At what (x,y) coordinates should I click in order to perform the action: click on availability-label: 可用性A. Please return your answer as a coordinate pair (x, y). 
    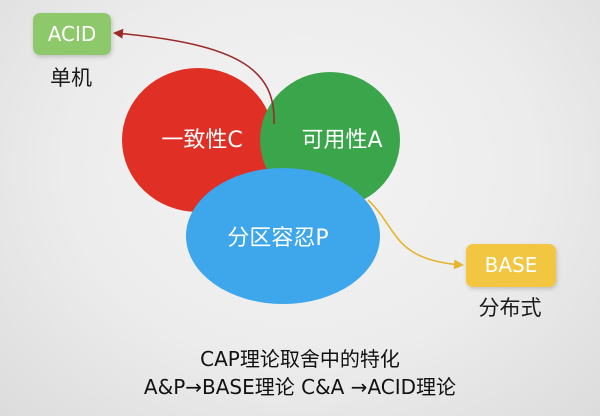
    Looking at the image, I should click on (341, 140).